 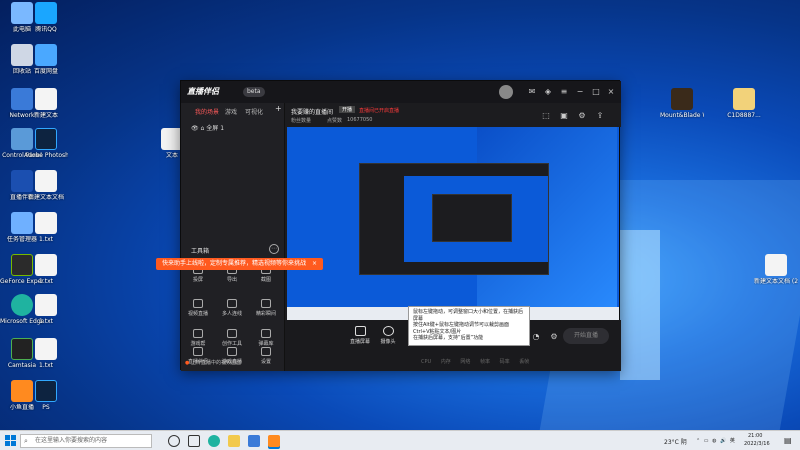 What do you see at coordinates (231, 111) in the screenshot?
I see `tab-game: 游戏` at bounding box center [231, 111].